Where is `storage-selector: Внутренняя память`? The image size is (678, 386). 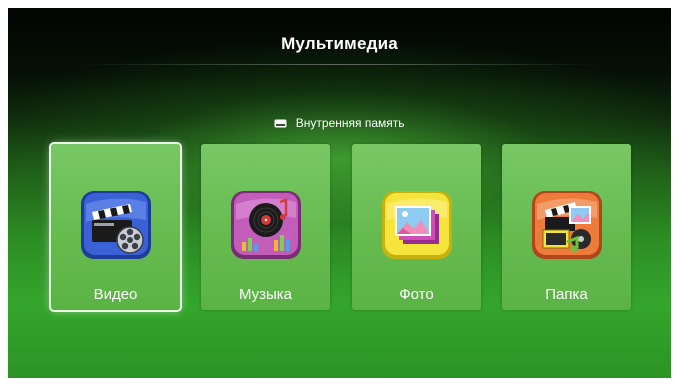 storage-selector: Внутренняя память is located at coordinates (339, 123).